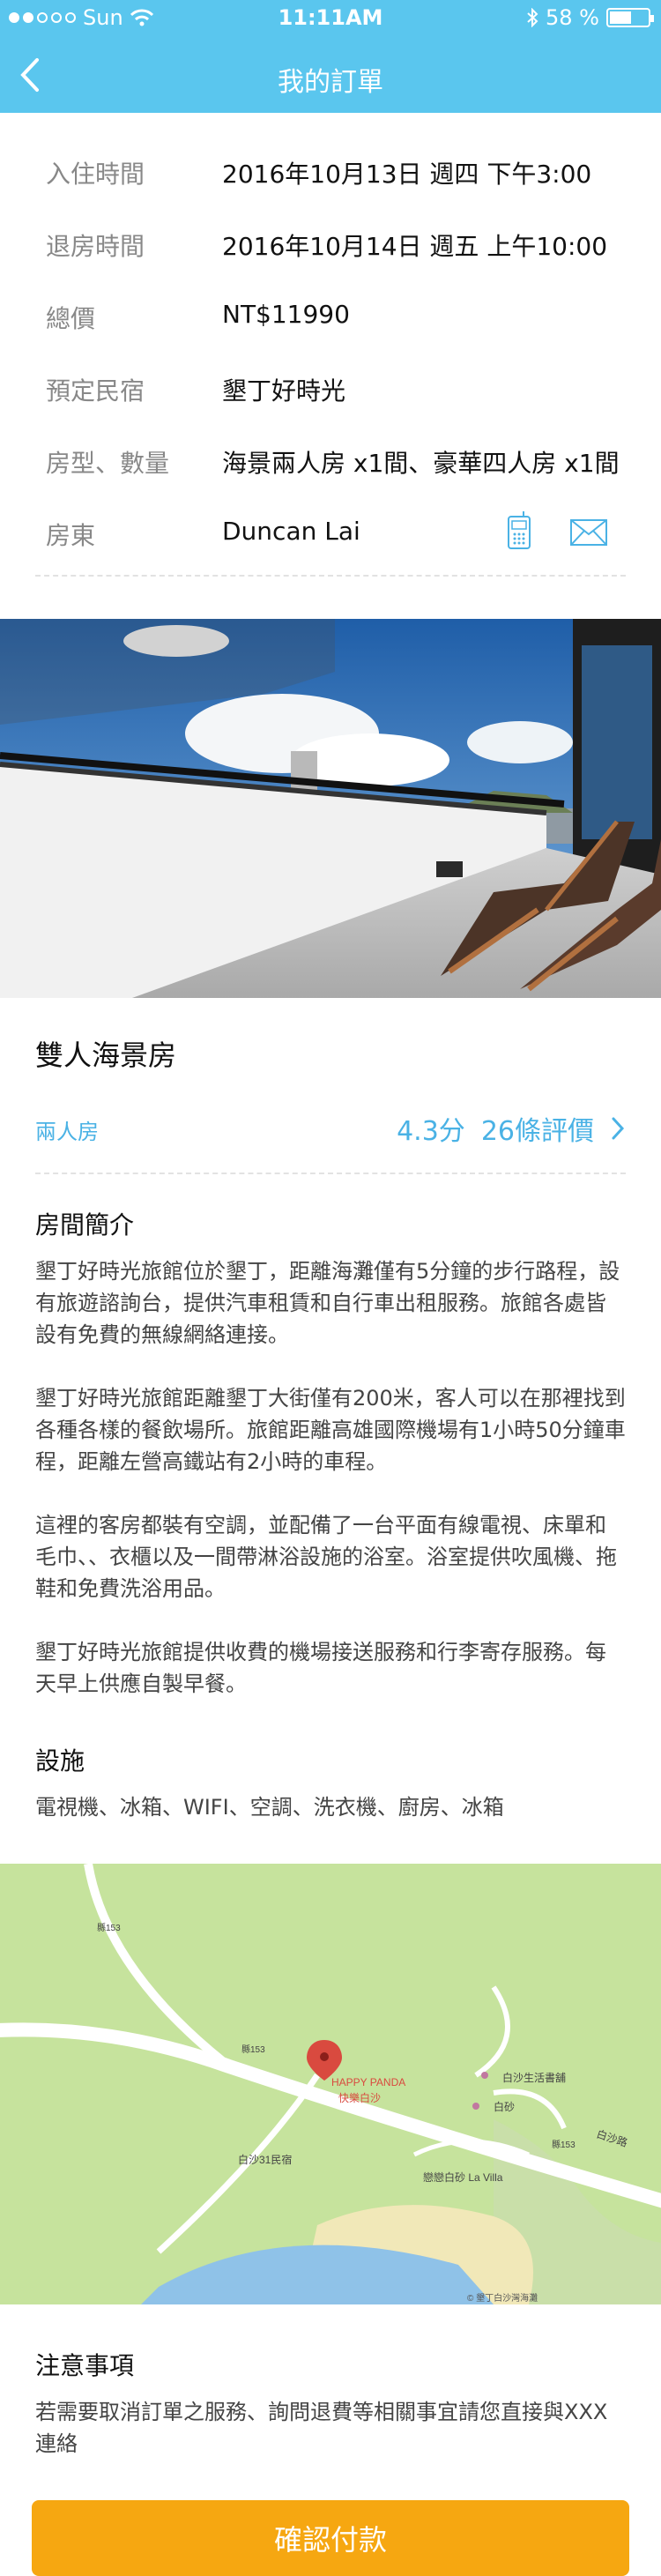  What do you see at coordinates (85, 1225) in the screenshot?
I see `intro-heading: 房間簡介` at bounding box center [85, 1225].